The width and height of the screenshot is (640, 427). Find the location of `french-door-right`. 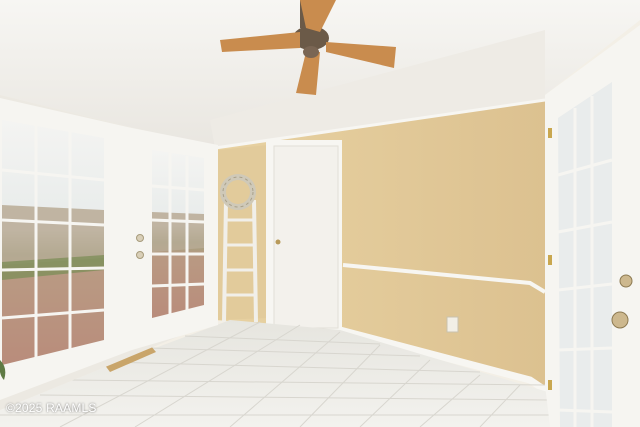

french-door-right is located at coordinates (175, 239).